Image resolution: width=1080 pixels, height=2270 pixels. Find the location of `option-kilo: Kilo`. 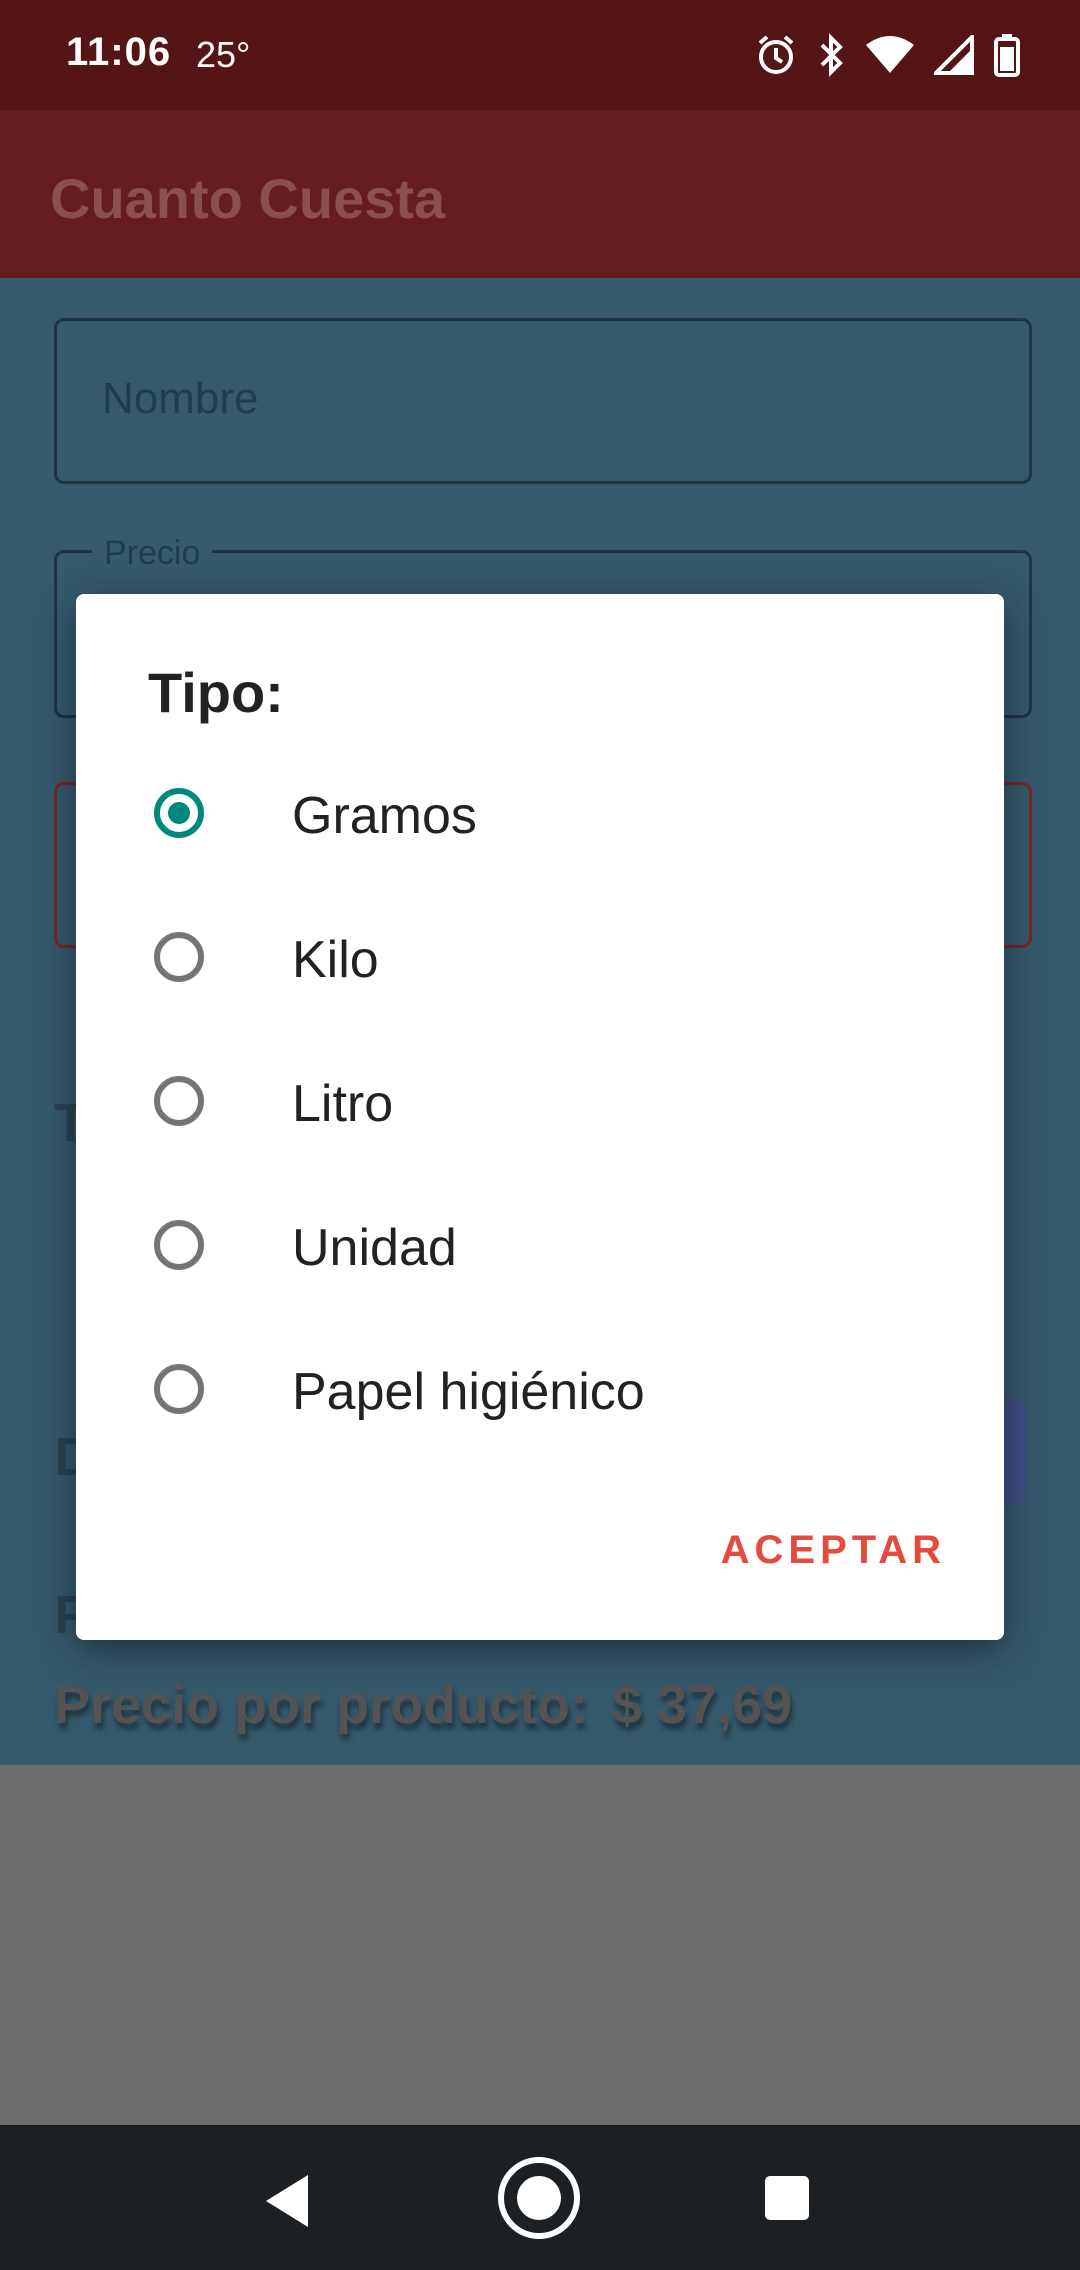

option-kilo: Kilo is located at coordinates (540, 962).